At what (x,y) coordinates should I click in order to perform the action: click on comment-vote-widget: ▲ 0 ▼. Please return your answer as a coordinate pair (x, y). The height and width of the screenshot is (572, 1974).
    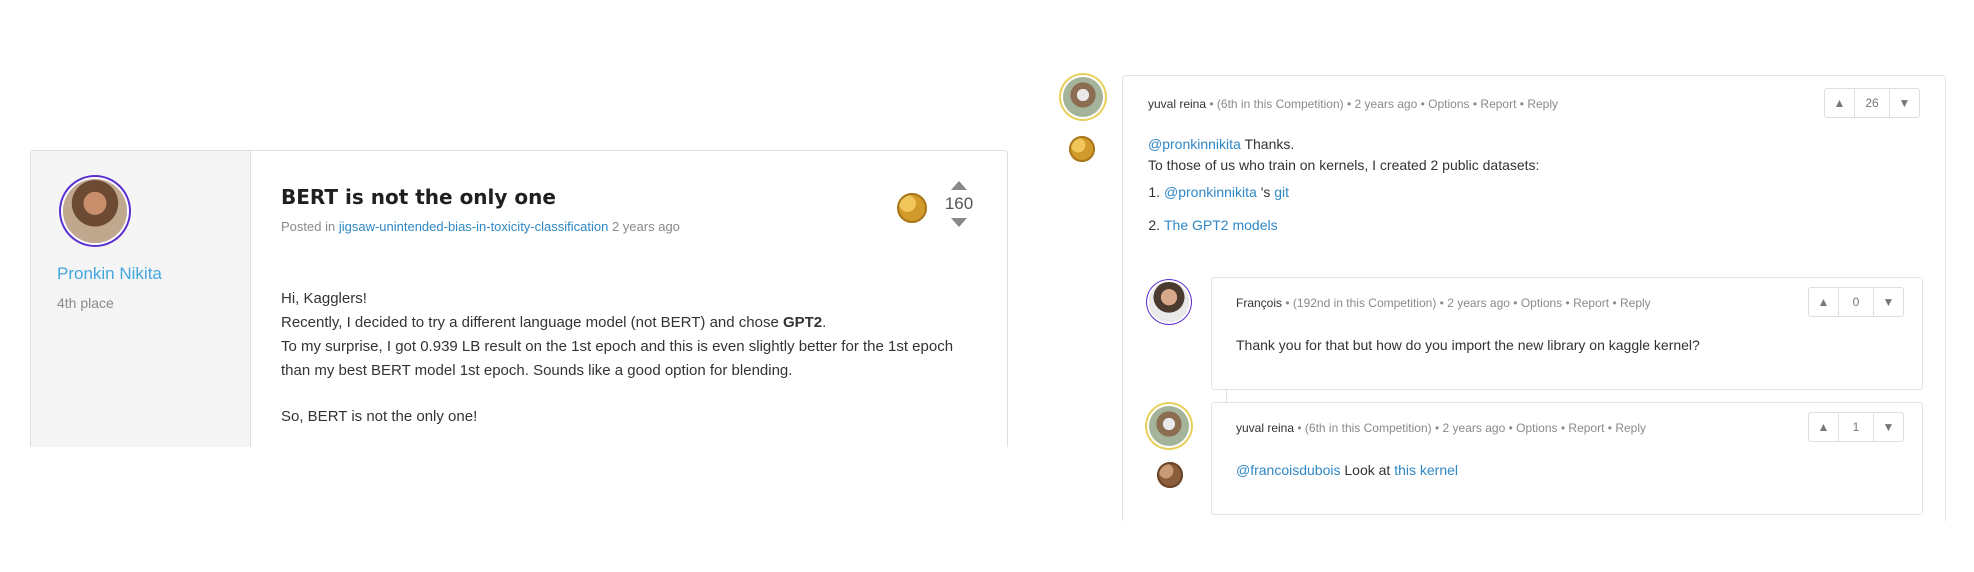
    Looking at the image, I should click on (1856, 302).